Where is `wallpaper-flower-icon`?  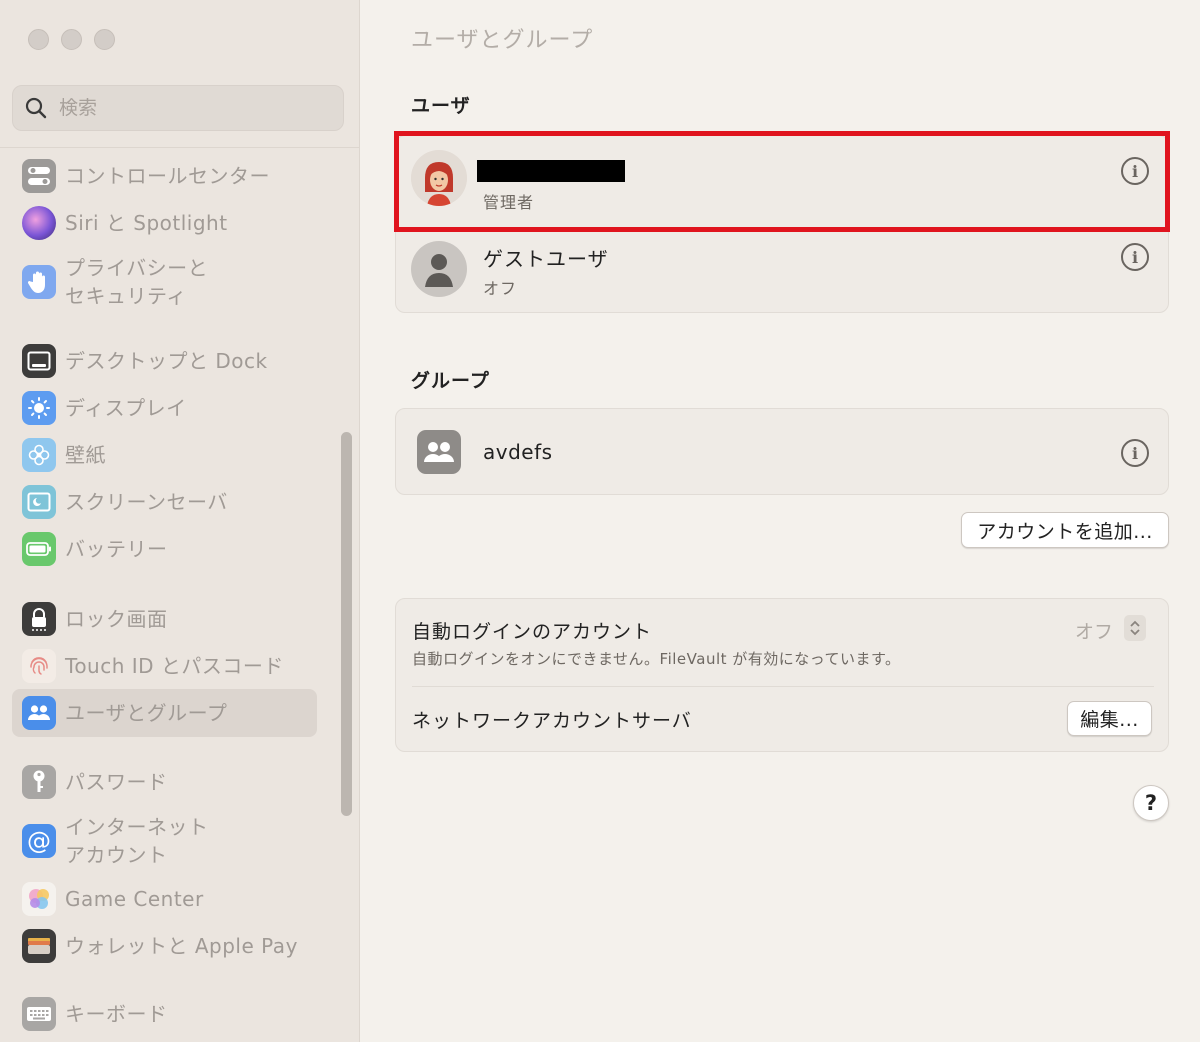 wallpaper-flower-icon is located at coordinates (39, 455).